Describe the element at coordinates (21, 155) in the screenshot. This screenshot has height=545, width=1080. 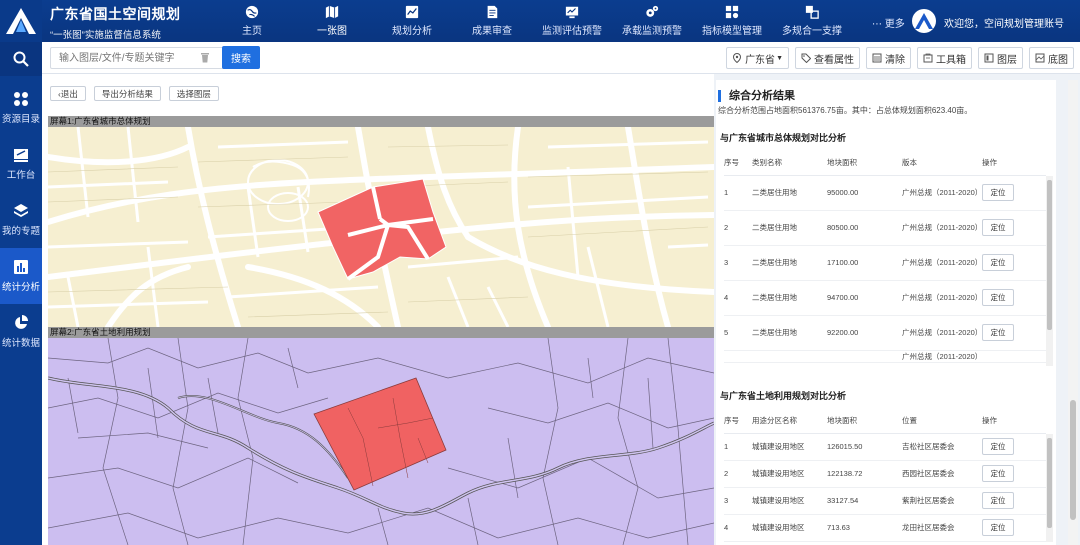
I see `desk-icon` at that location.